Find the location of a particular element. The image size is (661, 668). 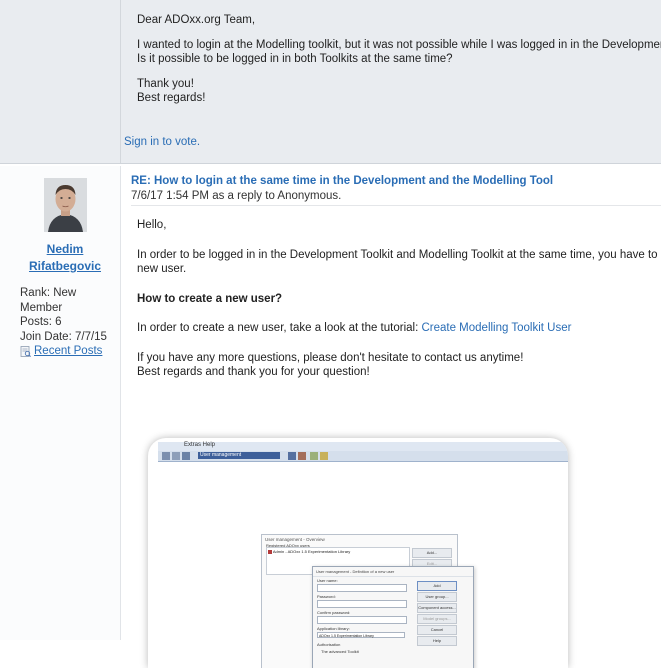

screenshot-library-select: ADOxx 1.5 Experimentation Library is located at coordinates (361, 635).